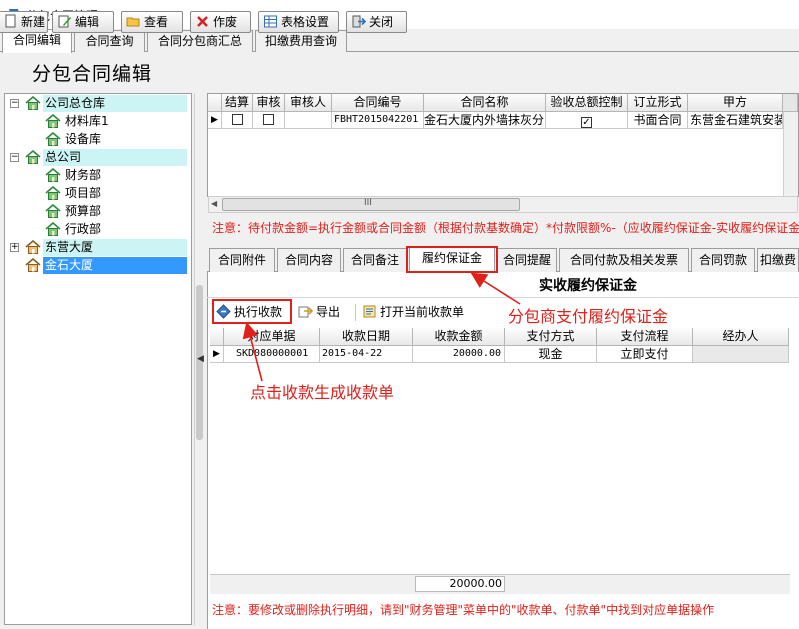 The width and height of the screenshot is (799, 629). I want to click on auditor-cell, so click(308, 120).